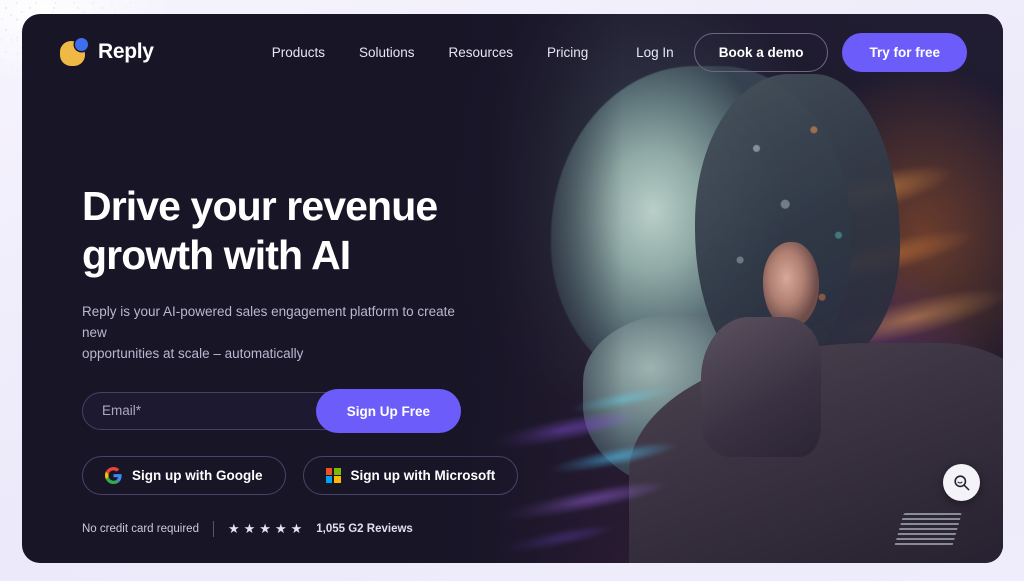 Image resolution: width=1024 pixels, height=581 pixels. I want to click on g2-reviews-label: 1,055 G2 Reviews, so click(364, 529).